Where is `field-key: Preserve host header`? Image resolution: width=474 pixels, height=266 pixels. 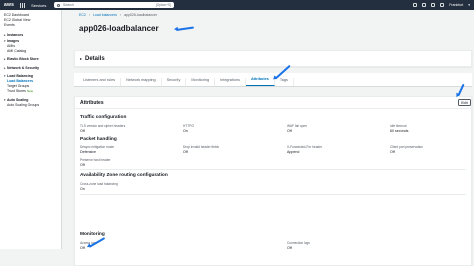
field-key: Preserve host header is located at coordinates (115, 160).